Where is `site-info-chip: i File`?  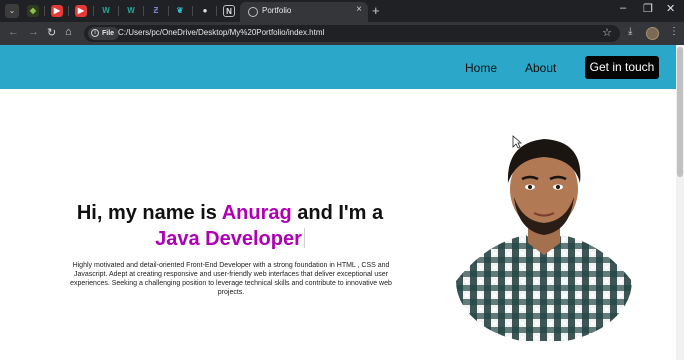
site-info-chip: i File is located at coordinates (104, 33).